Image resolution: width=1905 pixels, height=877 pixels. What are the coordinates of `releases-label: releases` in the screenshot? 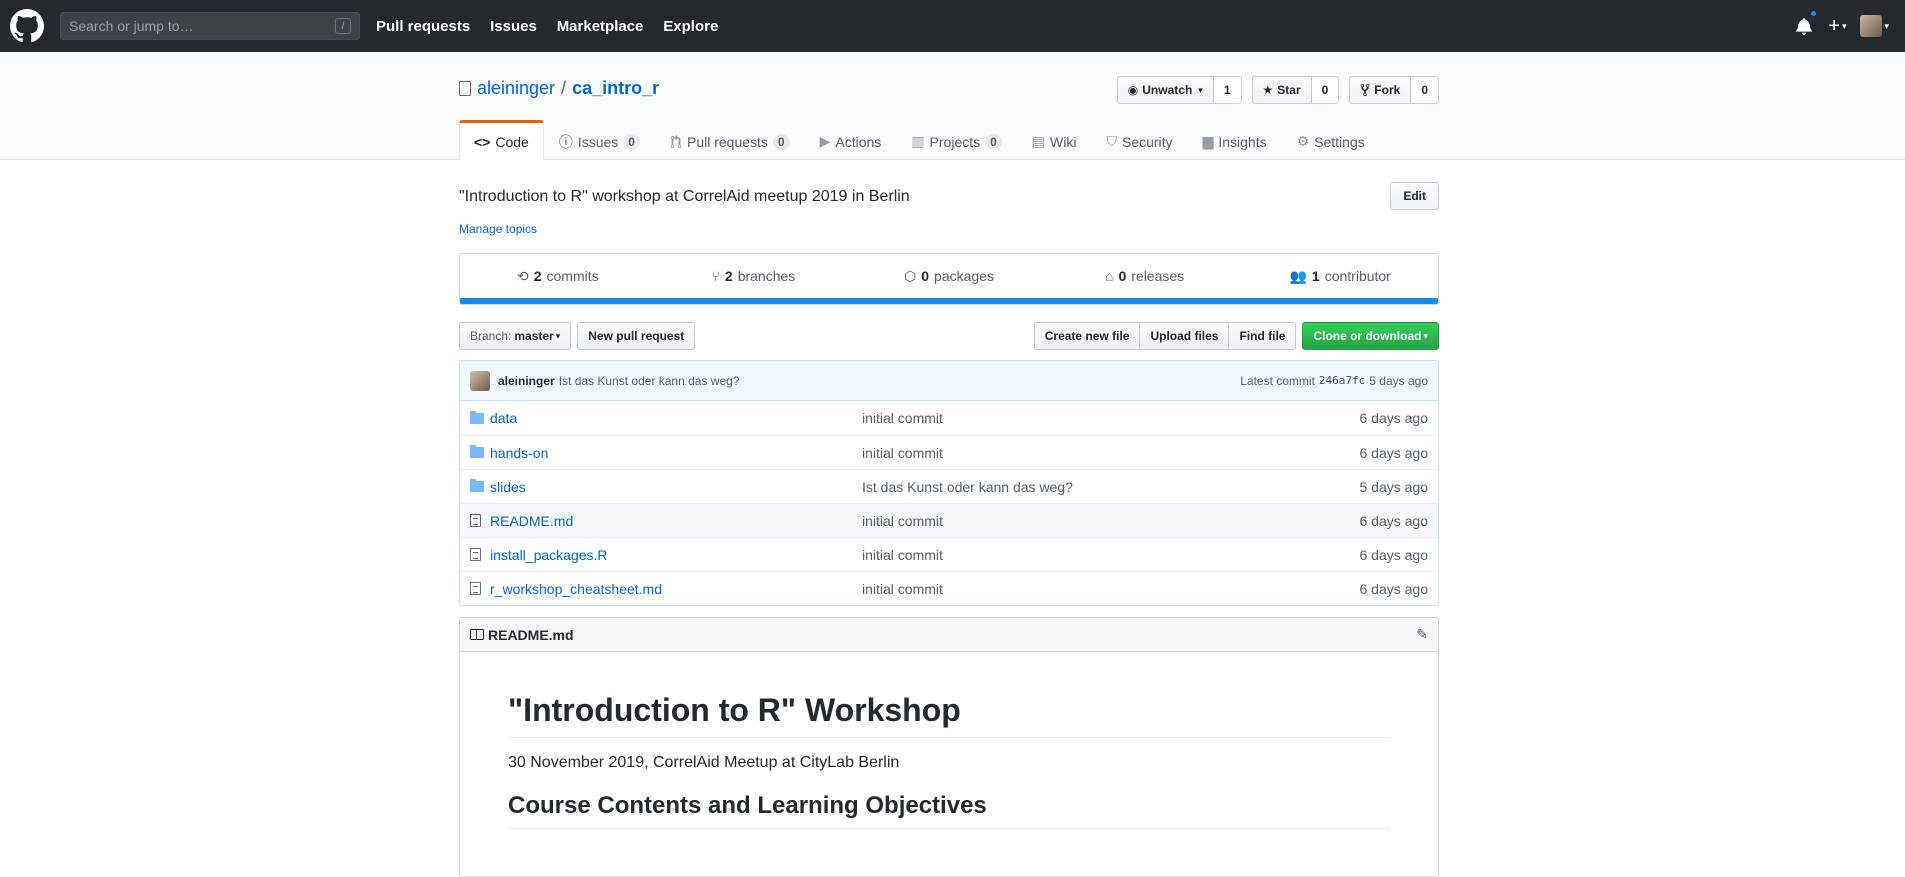 It's located at (1158, 276).